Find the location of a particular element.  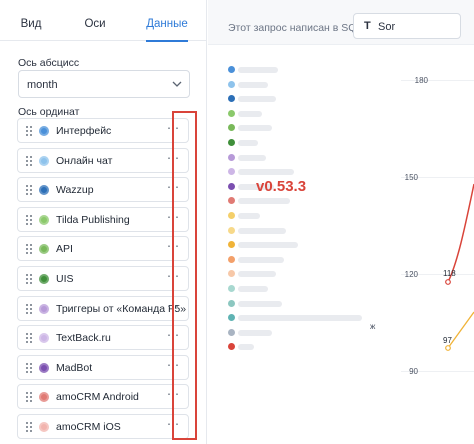

series-item: Онлайн чат ⋯ is located at coordinates (103, 160).